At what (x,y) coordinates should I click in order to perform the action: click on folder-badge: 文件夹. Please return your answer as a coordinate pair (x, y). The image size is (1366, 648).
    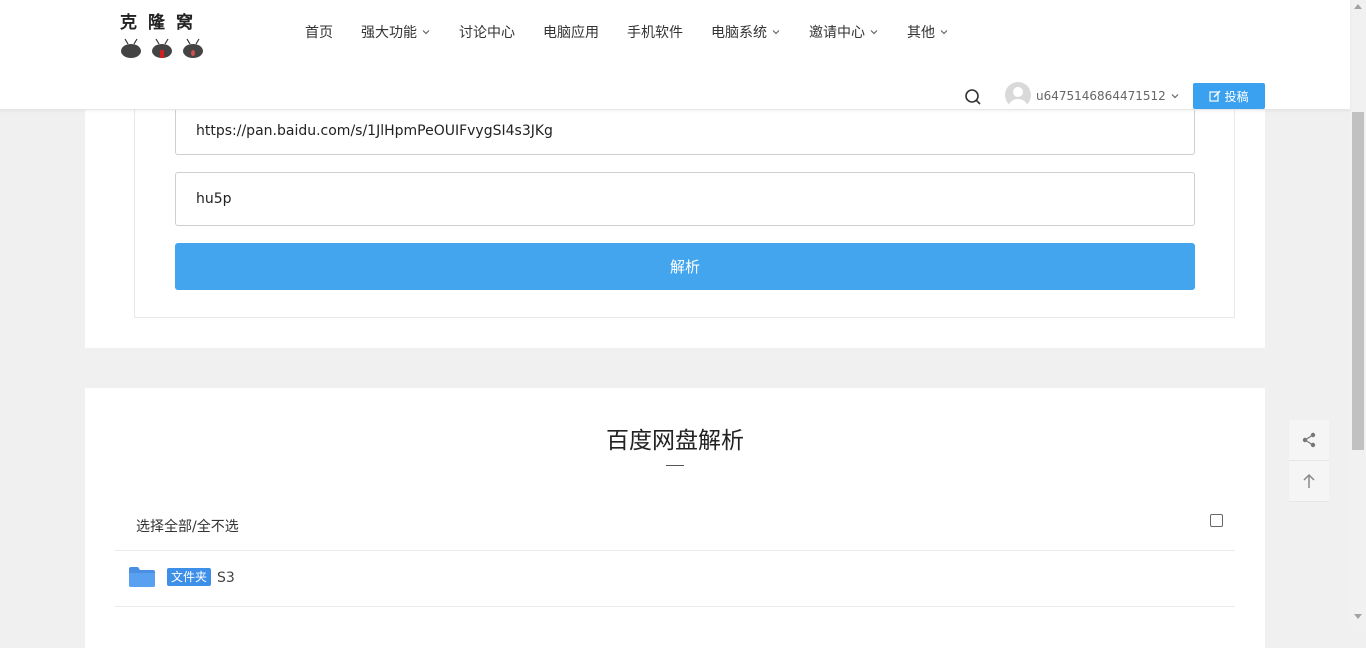
    Looking at the image, I should click on (189, 577).